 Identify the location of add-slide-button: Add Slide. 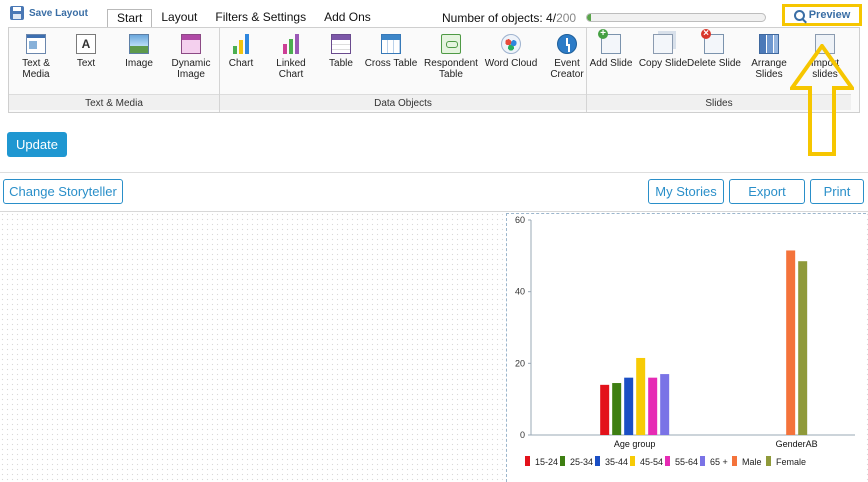
(611, 49).